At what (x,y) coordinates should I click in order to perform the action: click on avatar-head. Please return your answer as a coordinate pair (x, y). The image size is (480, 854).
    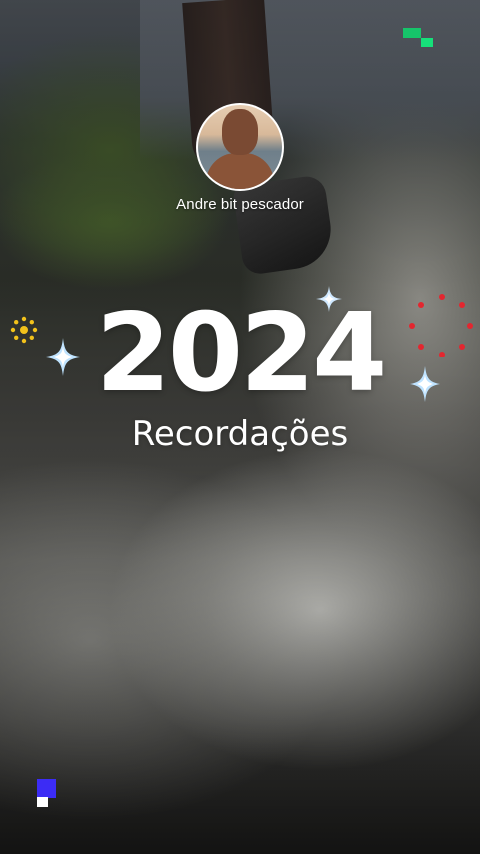
    Looking at the image, I should click on (240, 132).